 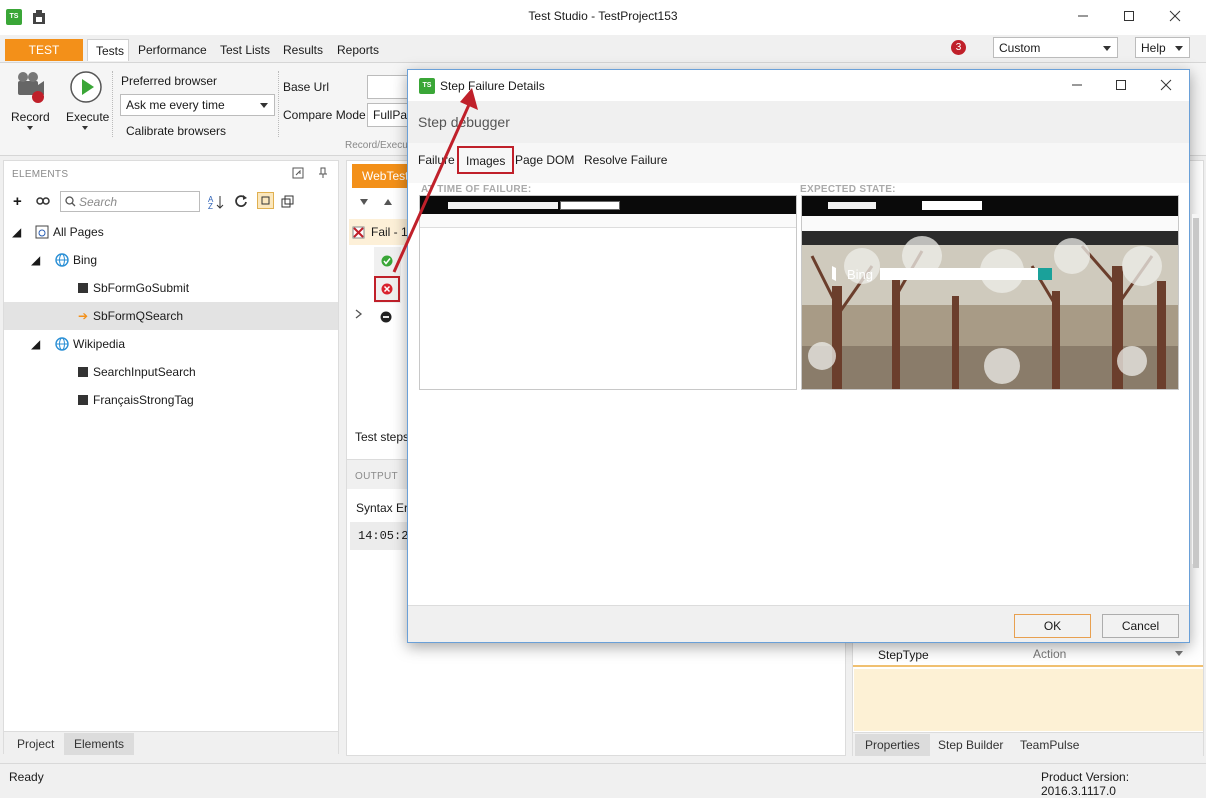 I want to click on elements-panel-tabs: Project Elements, so click(x=171, y=743).